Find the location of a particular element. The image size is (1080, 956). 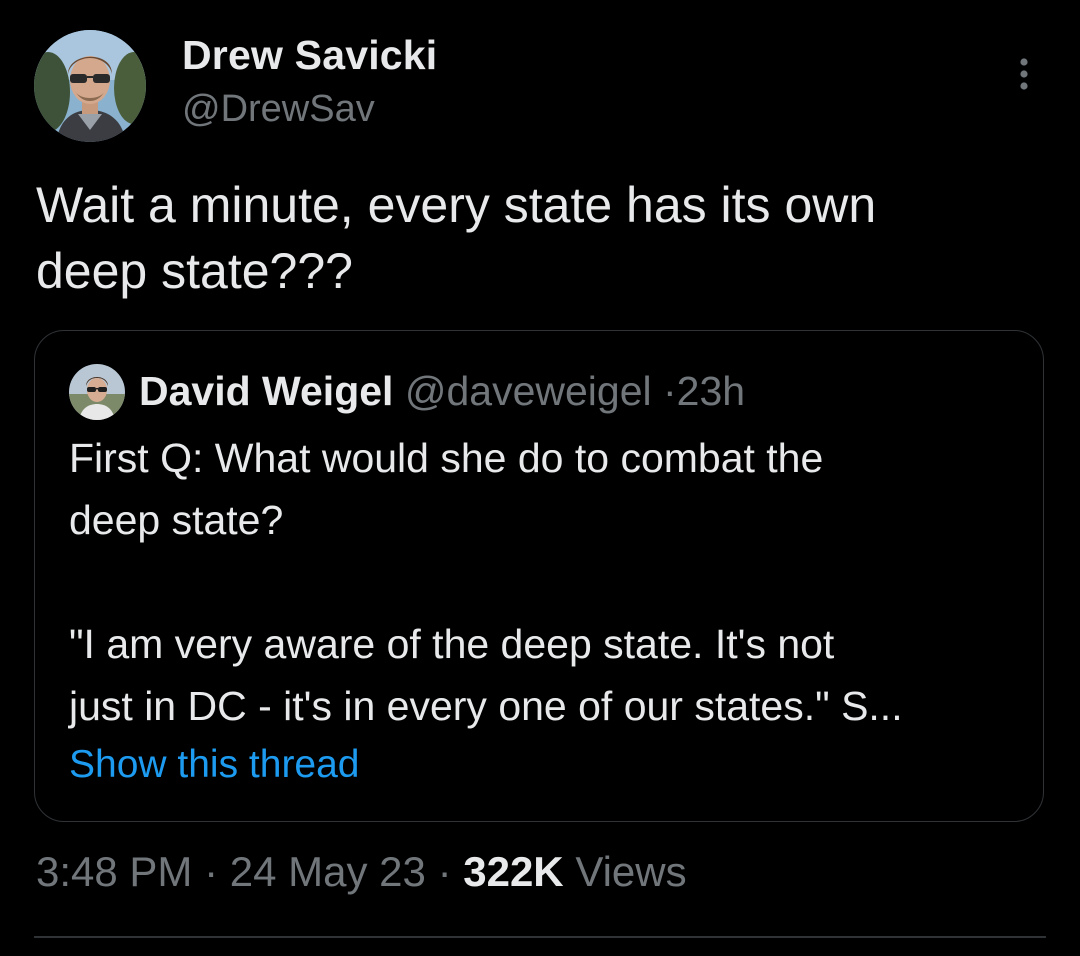

quoted-text-line: First Q: What would she do to combat the is located at coordinates (446, 458).